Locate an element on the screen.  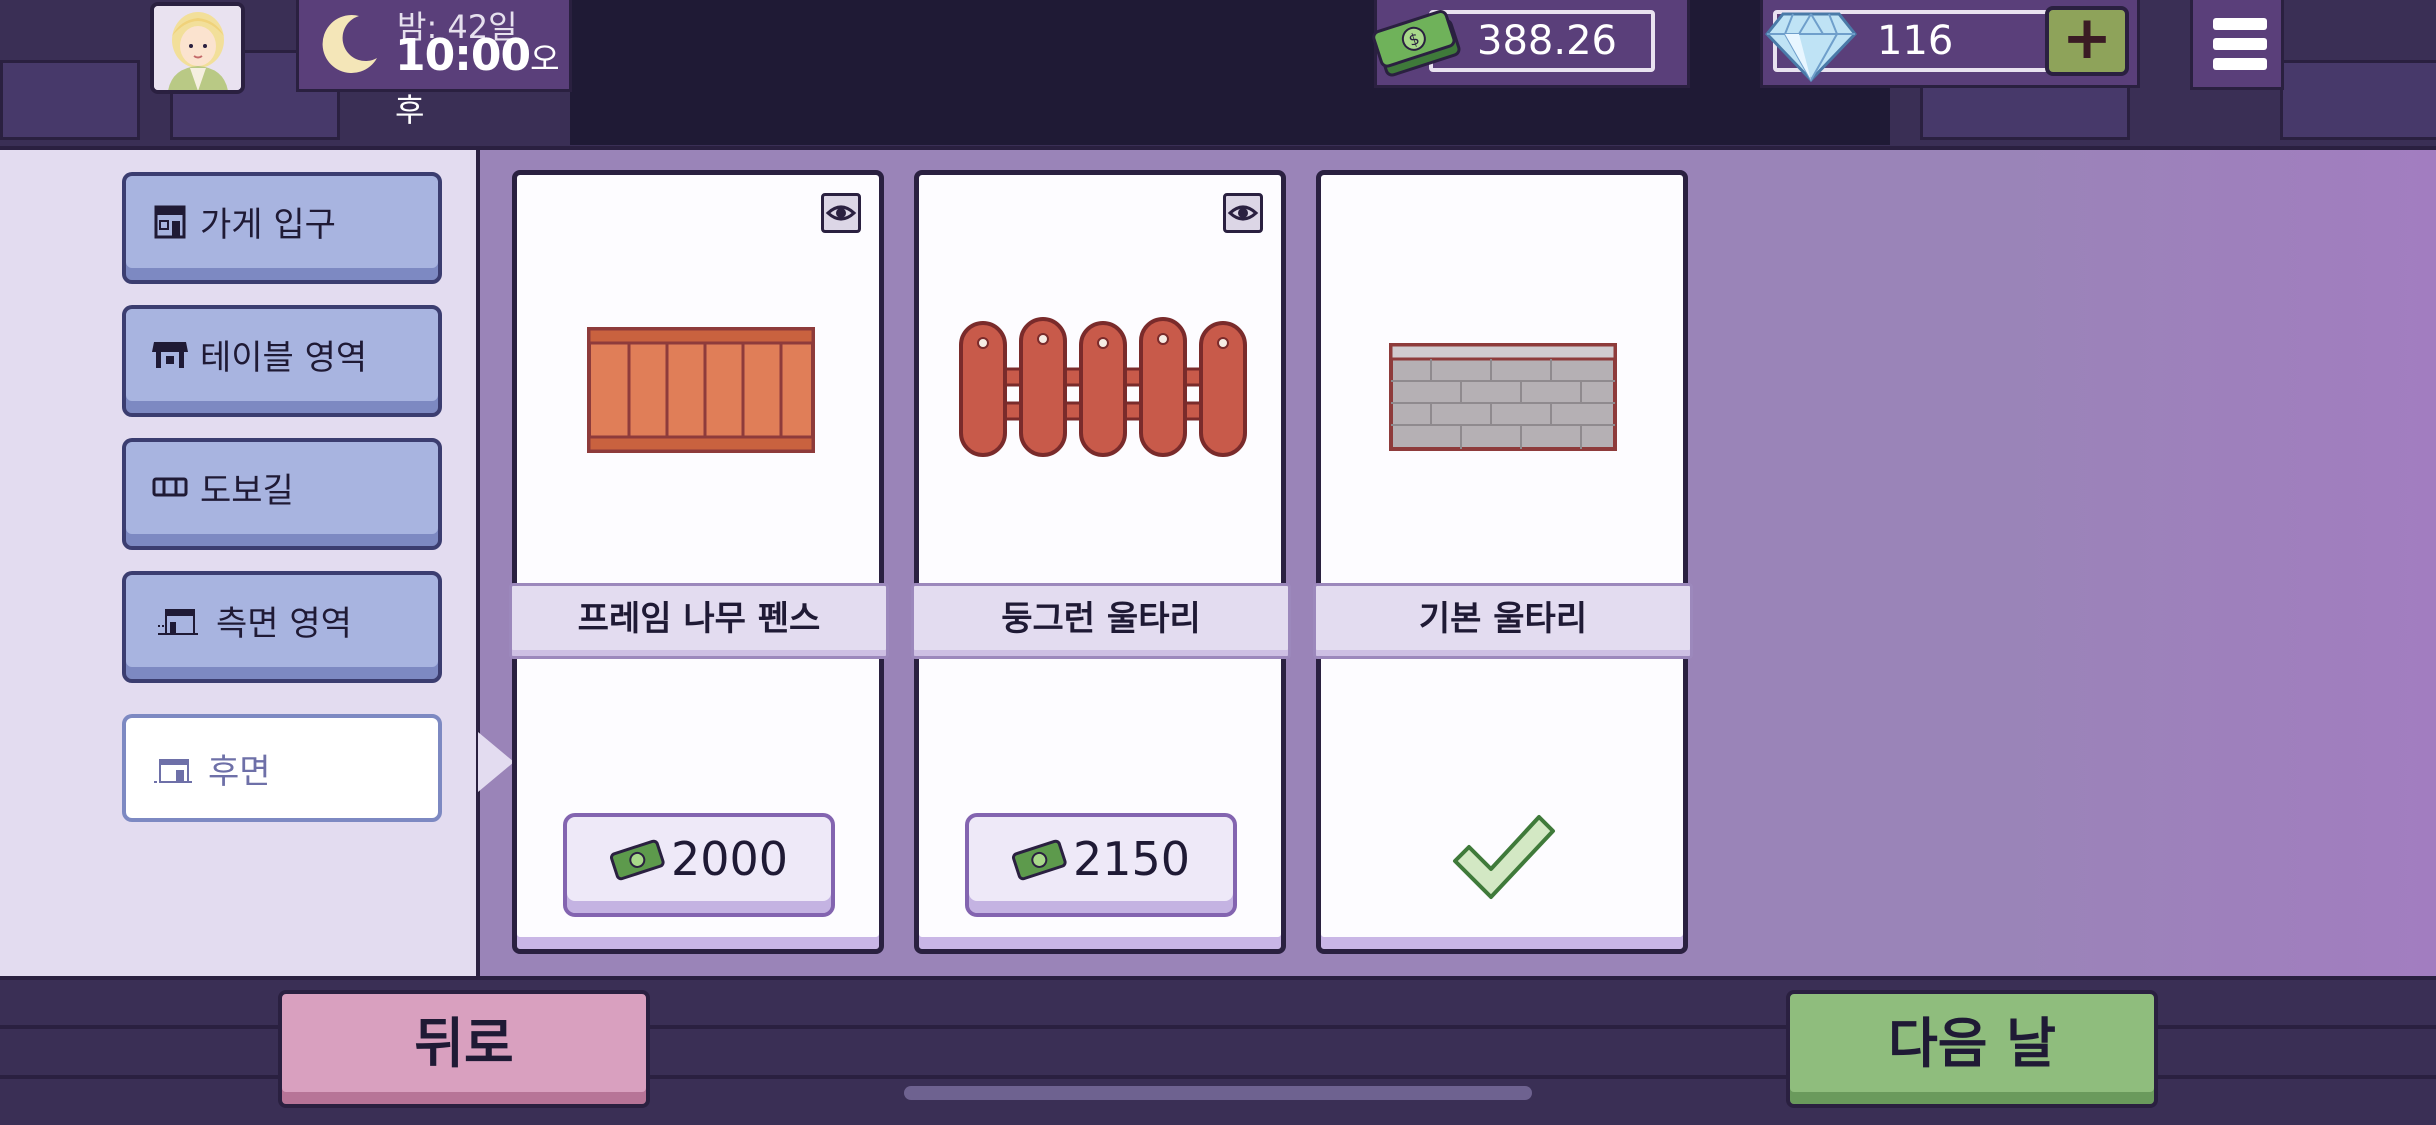
item-name: 둥그런 울타리 is located at coordinates (1101, 621).